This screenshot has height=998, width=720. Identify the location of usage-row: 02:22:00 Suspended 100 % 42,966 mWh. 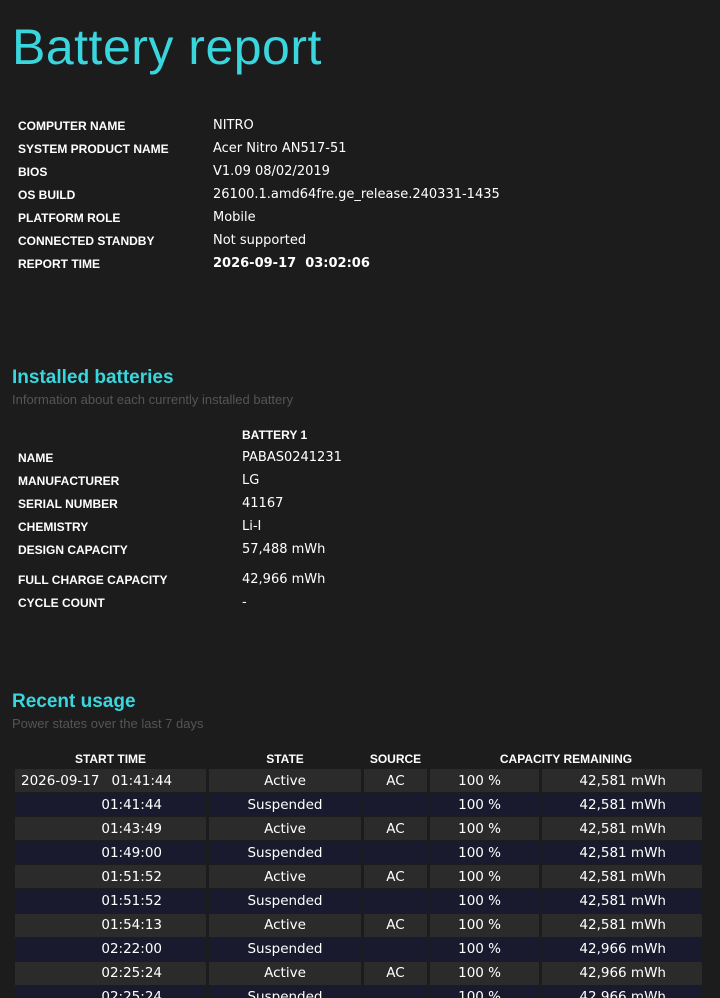
(358, 949).